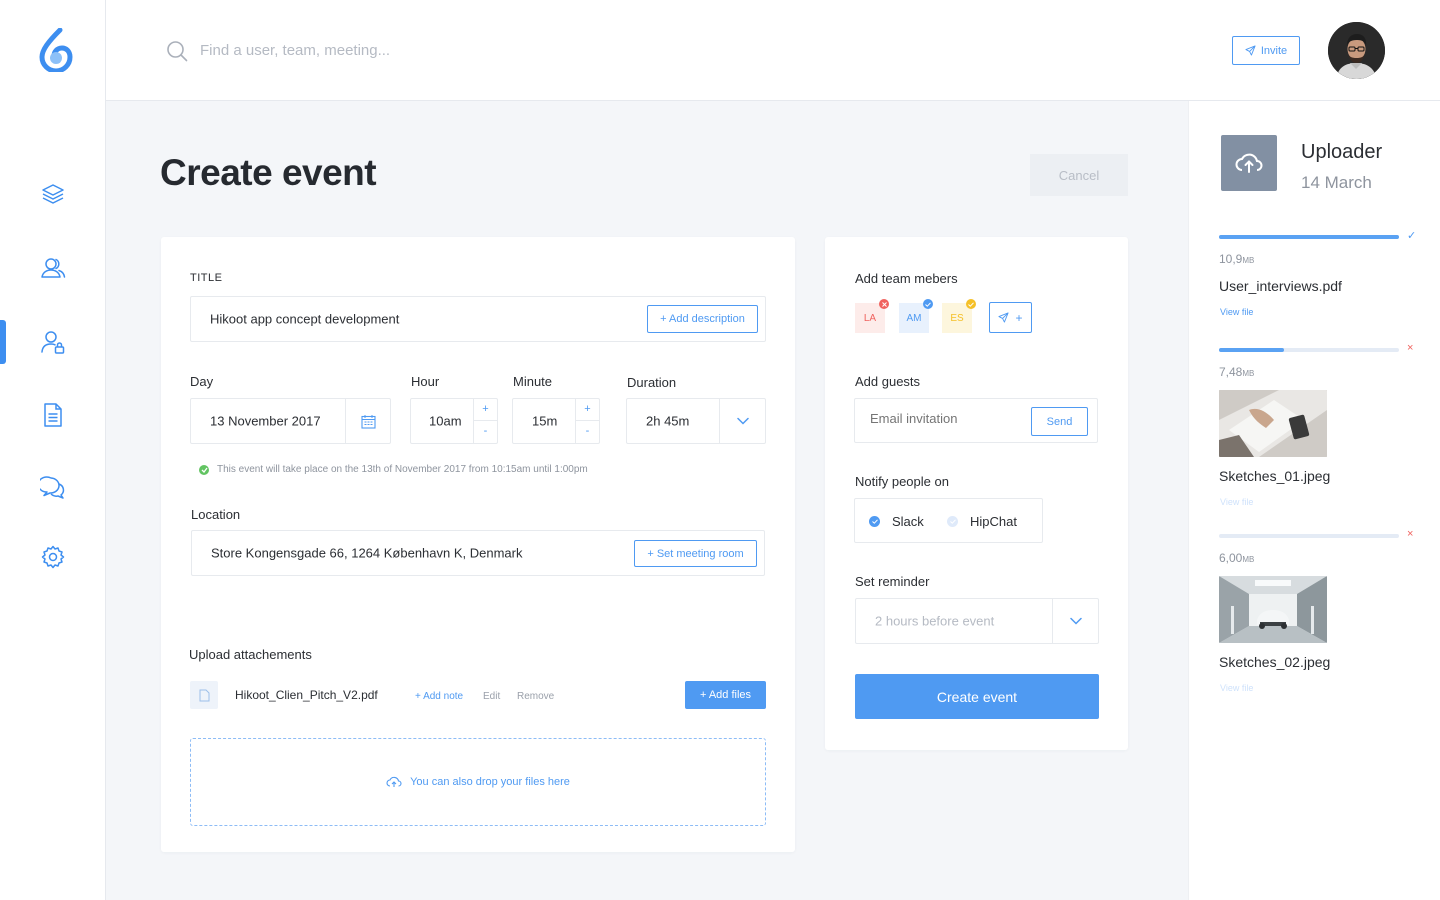  What do you see at coordinates (490, 782) in the screenshot?
I see `dropzone-text: You can also drop your files here` at bounding box center [490, 782].